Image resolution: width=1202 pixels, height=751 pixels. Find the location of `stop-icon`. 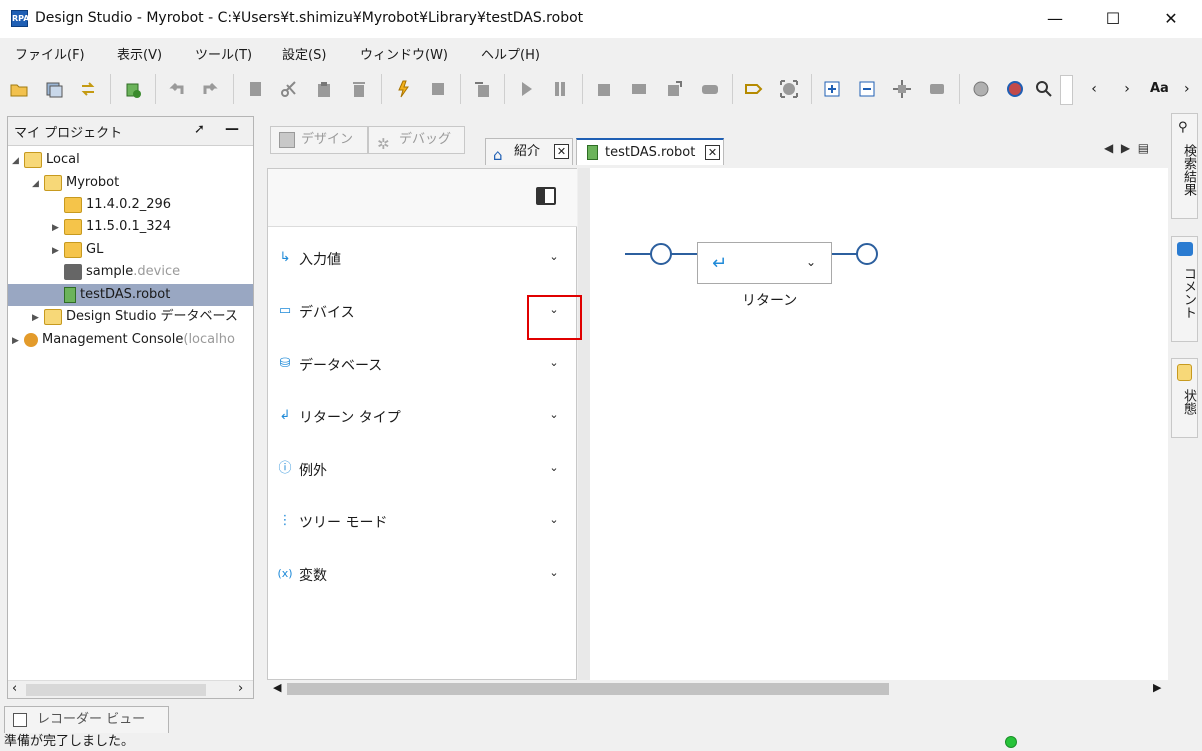

stop-icon is located at coordinates (438, 89).